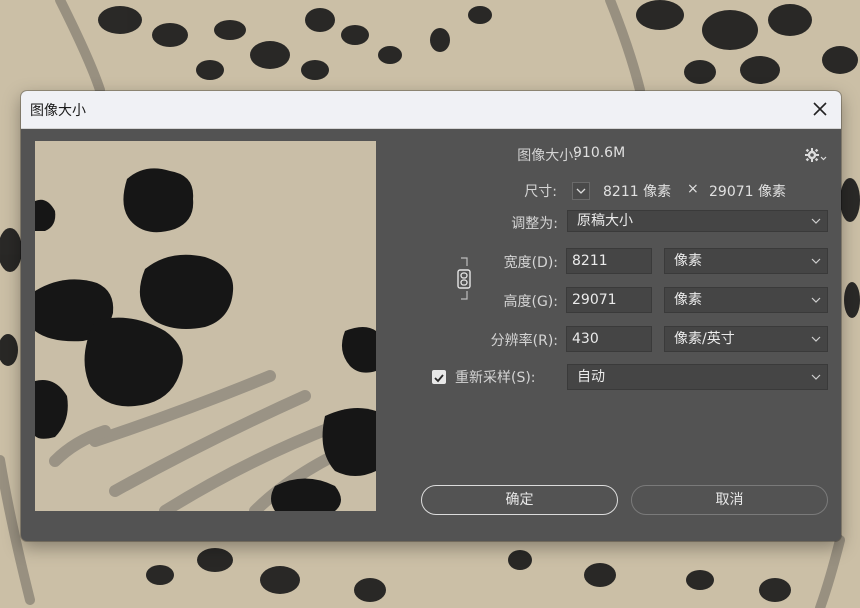 The width and height of the screenshot is (860, 608). Describe the element at coordinates (547, 156) in the screenshot. I see `image-size-label: 图像大小:` at that location.